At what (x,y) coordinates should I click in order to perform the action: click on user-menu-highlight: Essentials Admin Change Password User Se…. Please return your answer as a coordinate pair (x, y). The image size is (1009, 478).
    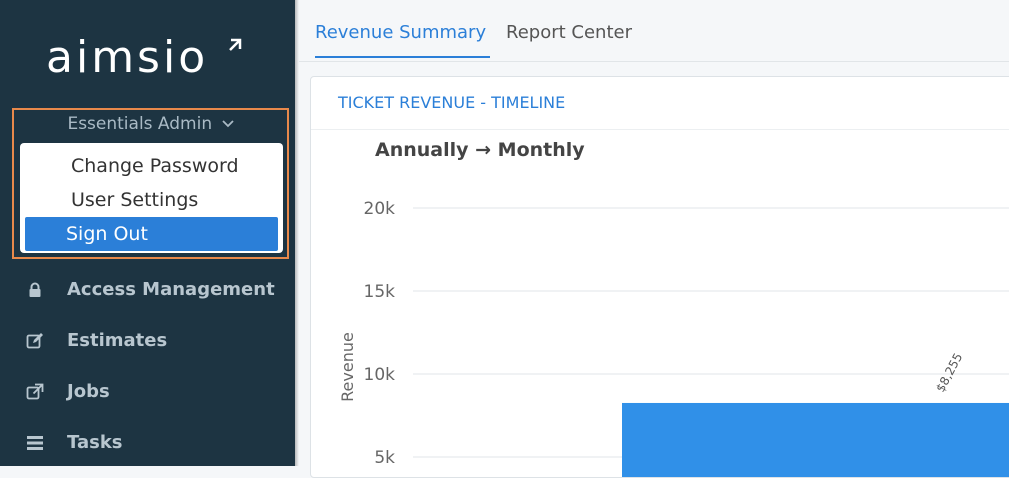
    Looking at the image, I should click on (150, 183).